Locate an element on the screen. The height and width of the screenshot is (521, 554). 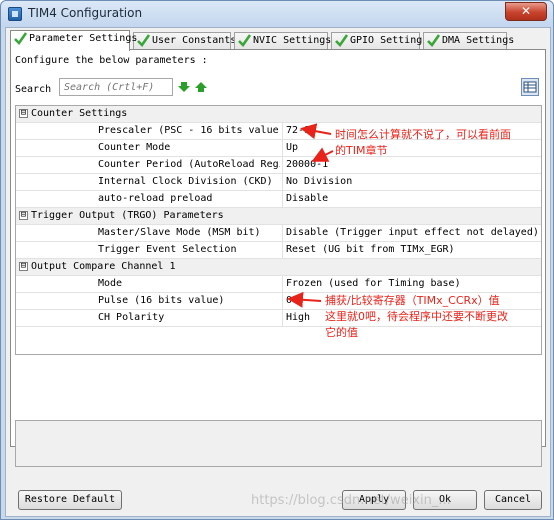
tab-dma-settings: DMA Settings is located at coordinates (468, 41).